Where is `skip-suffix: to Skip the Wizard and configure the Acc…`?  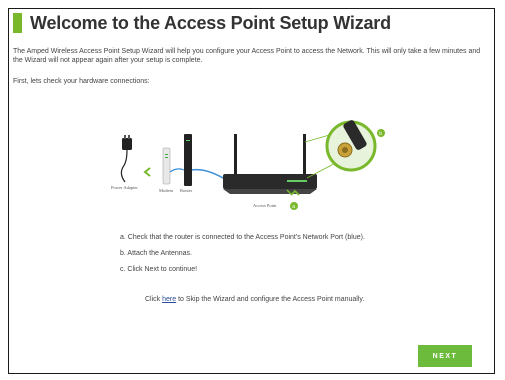
skip-suffix: to Skip the Wizard and configure the Acc… is located at coordinates (270, 299).